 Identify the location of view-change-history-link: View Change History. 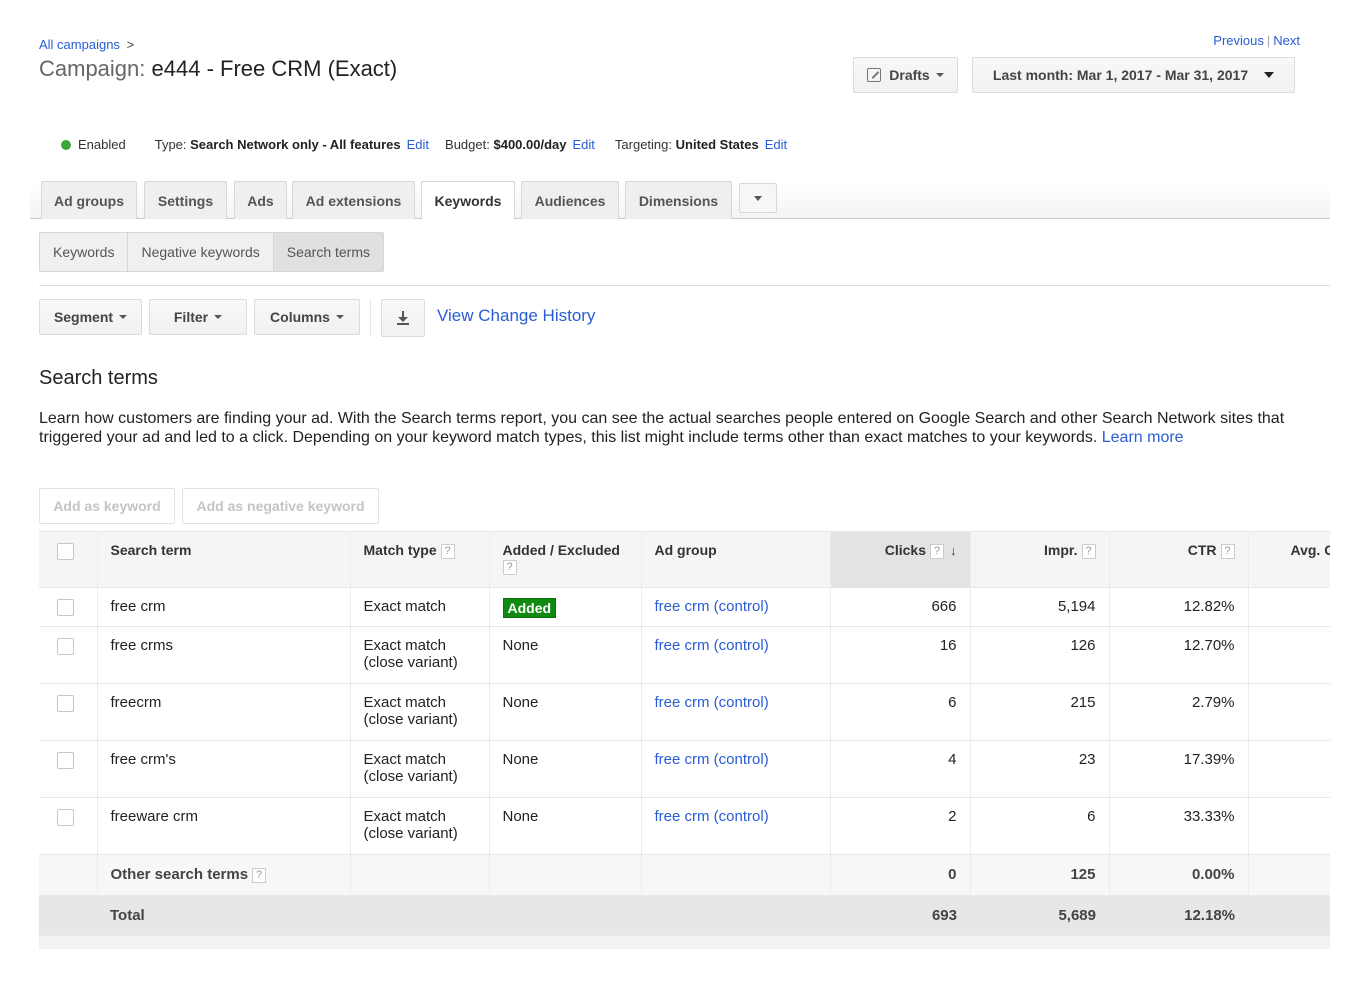
(516, 316).